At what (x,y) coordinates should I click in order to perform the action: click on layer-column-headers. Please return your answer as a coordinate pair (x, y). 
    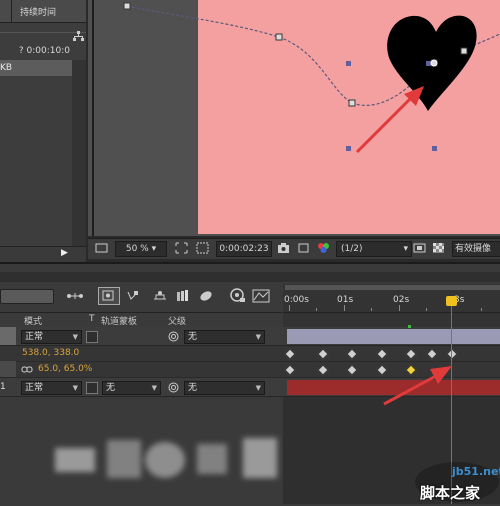
    Looking at the image, I should click on (141, 320).